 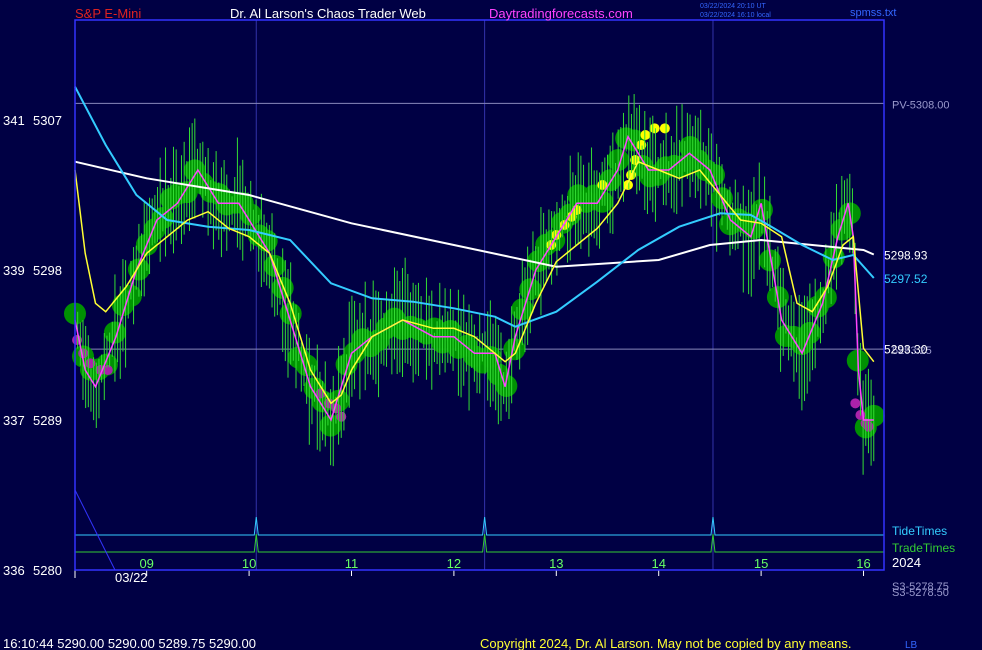 What do you see at coordinates (561, 13) in the screenshot?
I see `site-url: Daytradingforecasts.com` at bounding box center [561, 13].